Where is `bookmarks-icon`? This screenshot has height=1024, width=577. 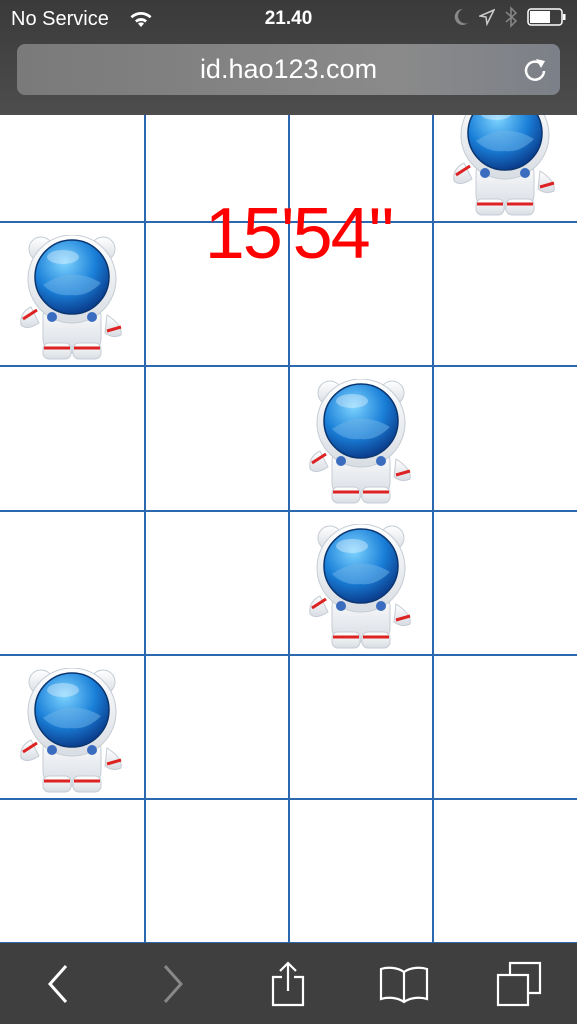 bookmarks-icon is located at coordinates (403, 984).